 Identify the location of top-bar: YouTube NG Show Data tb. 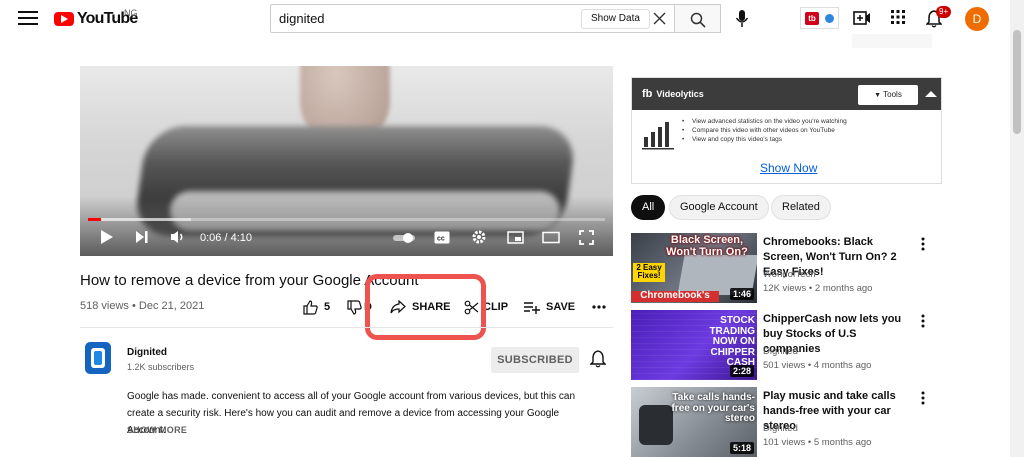
(505, 33).